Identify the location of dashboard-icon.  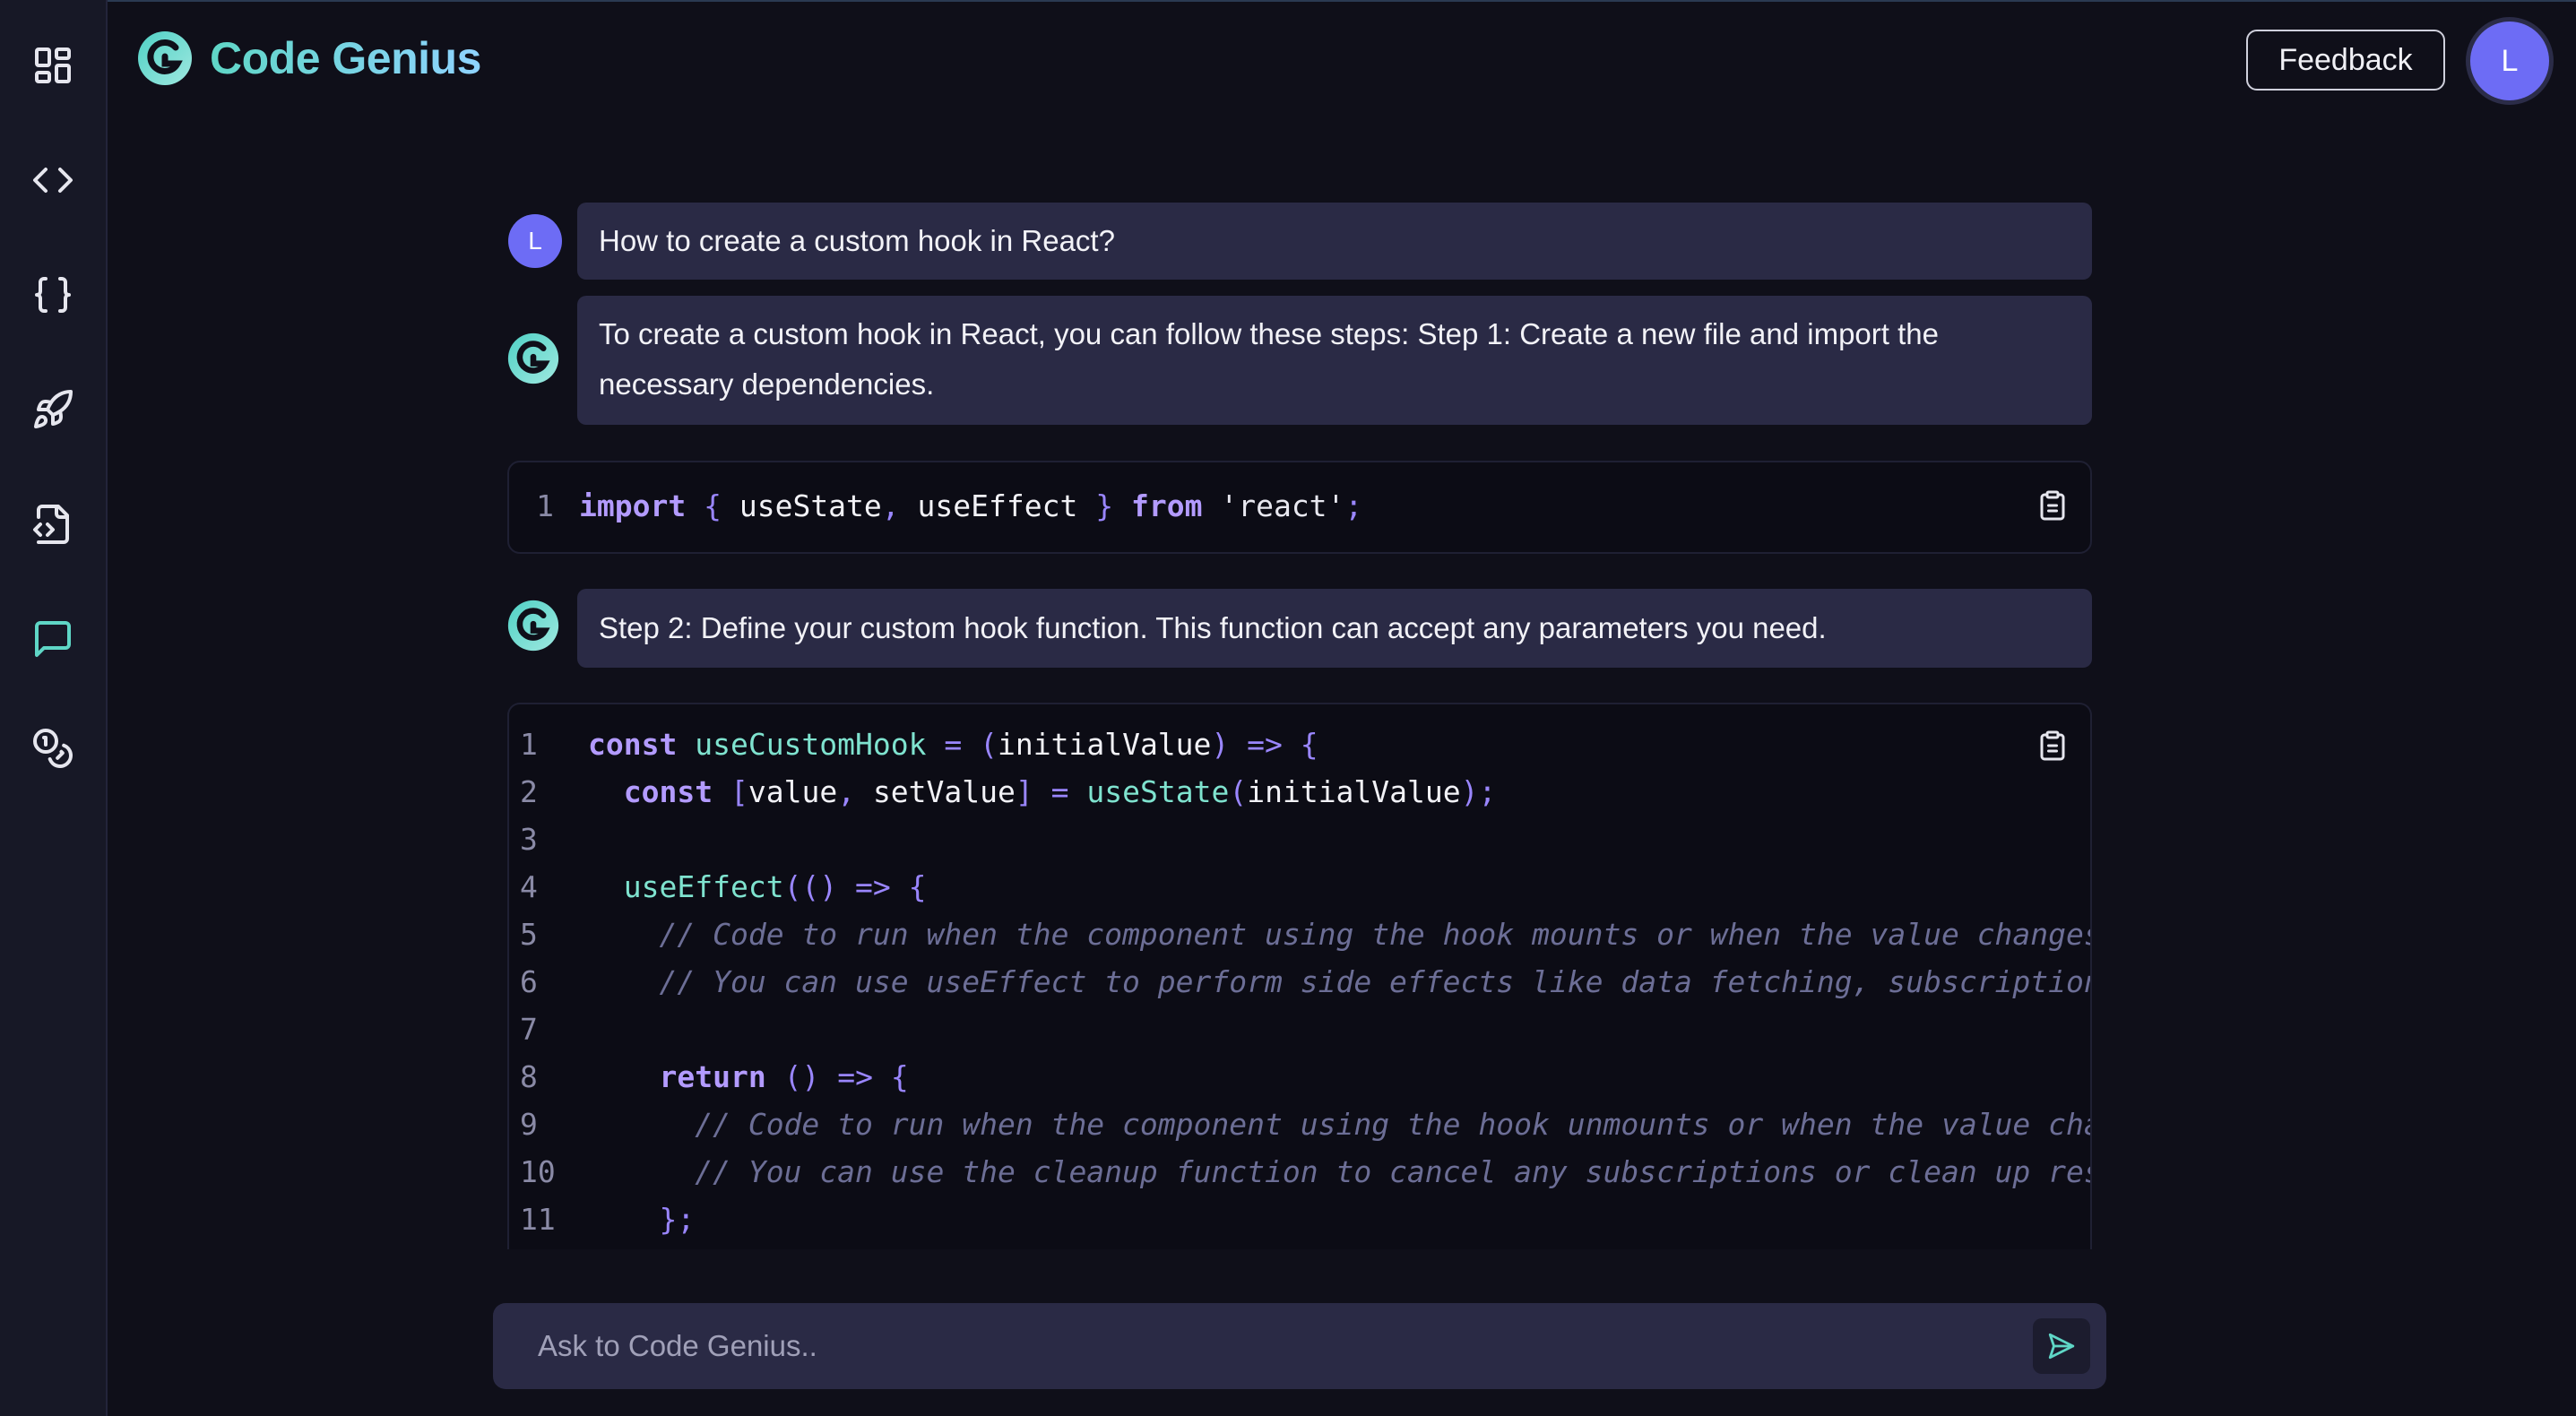
(53, 65).